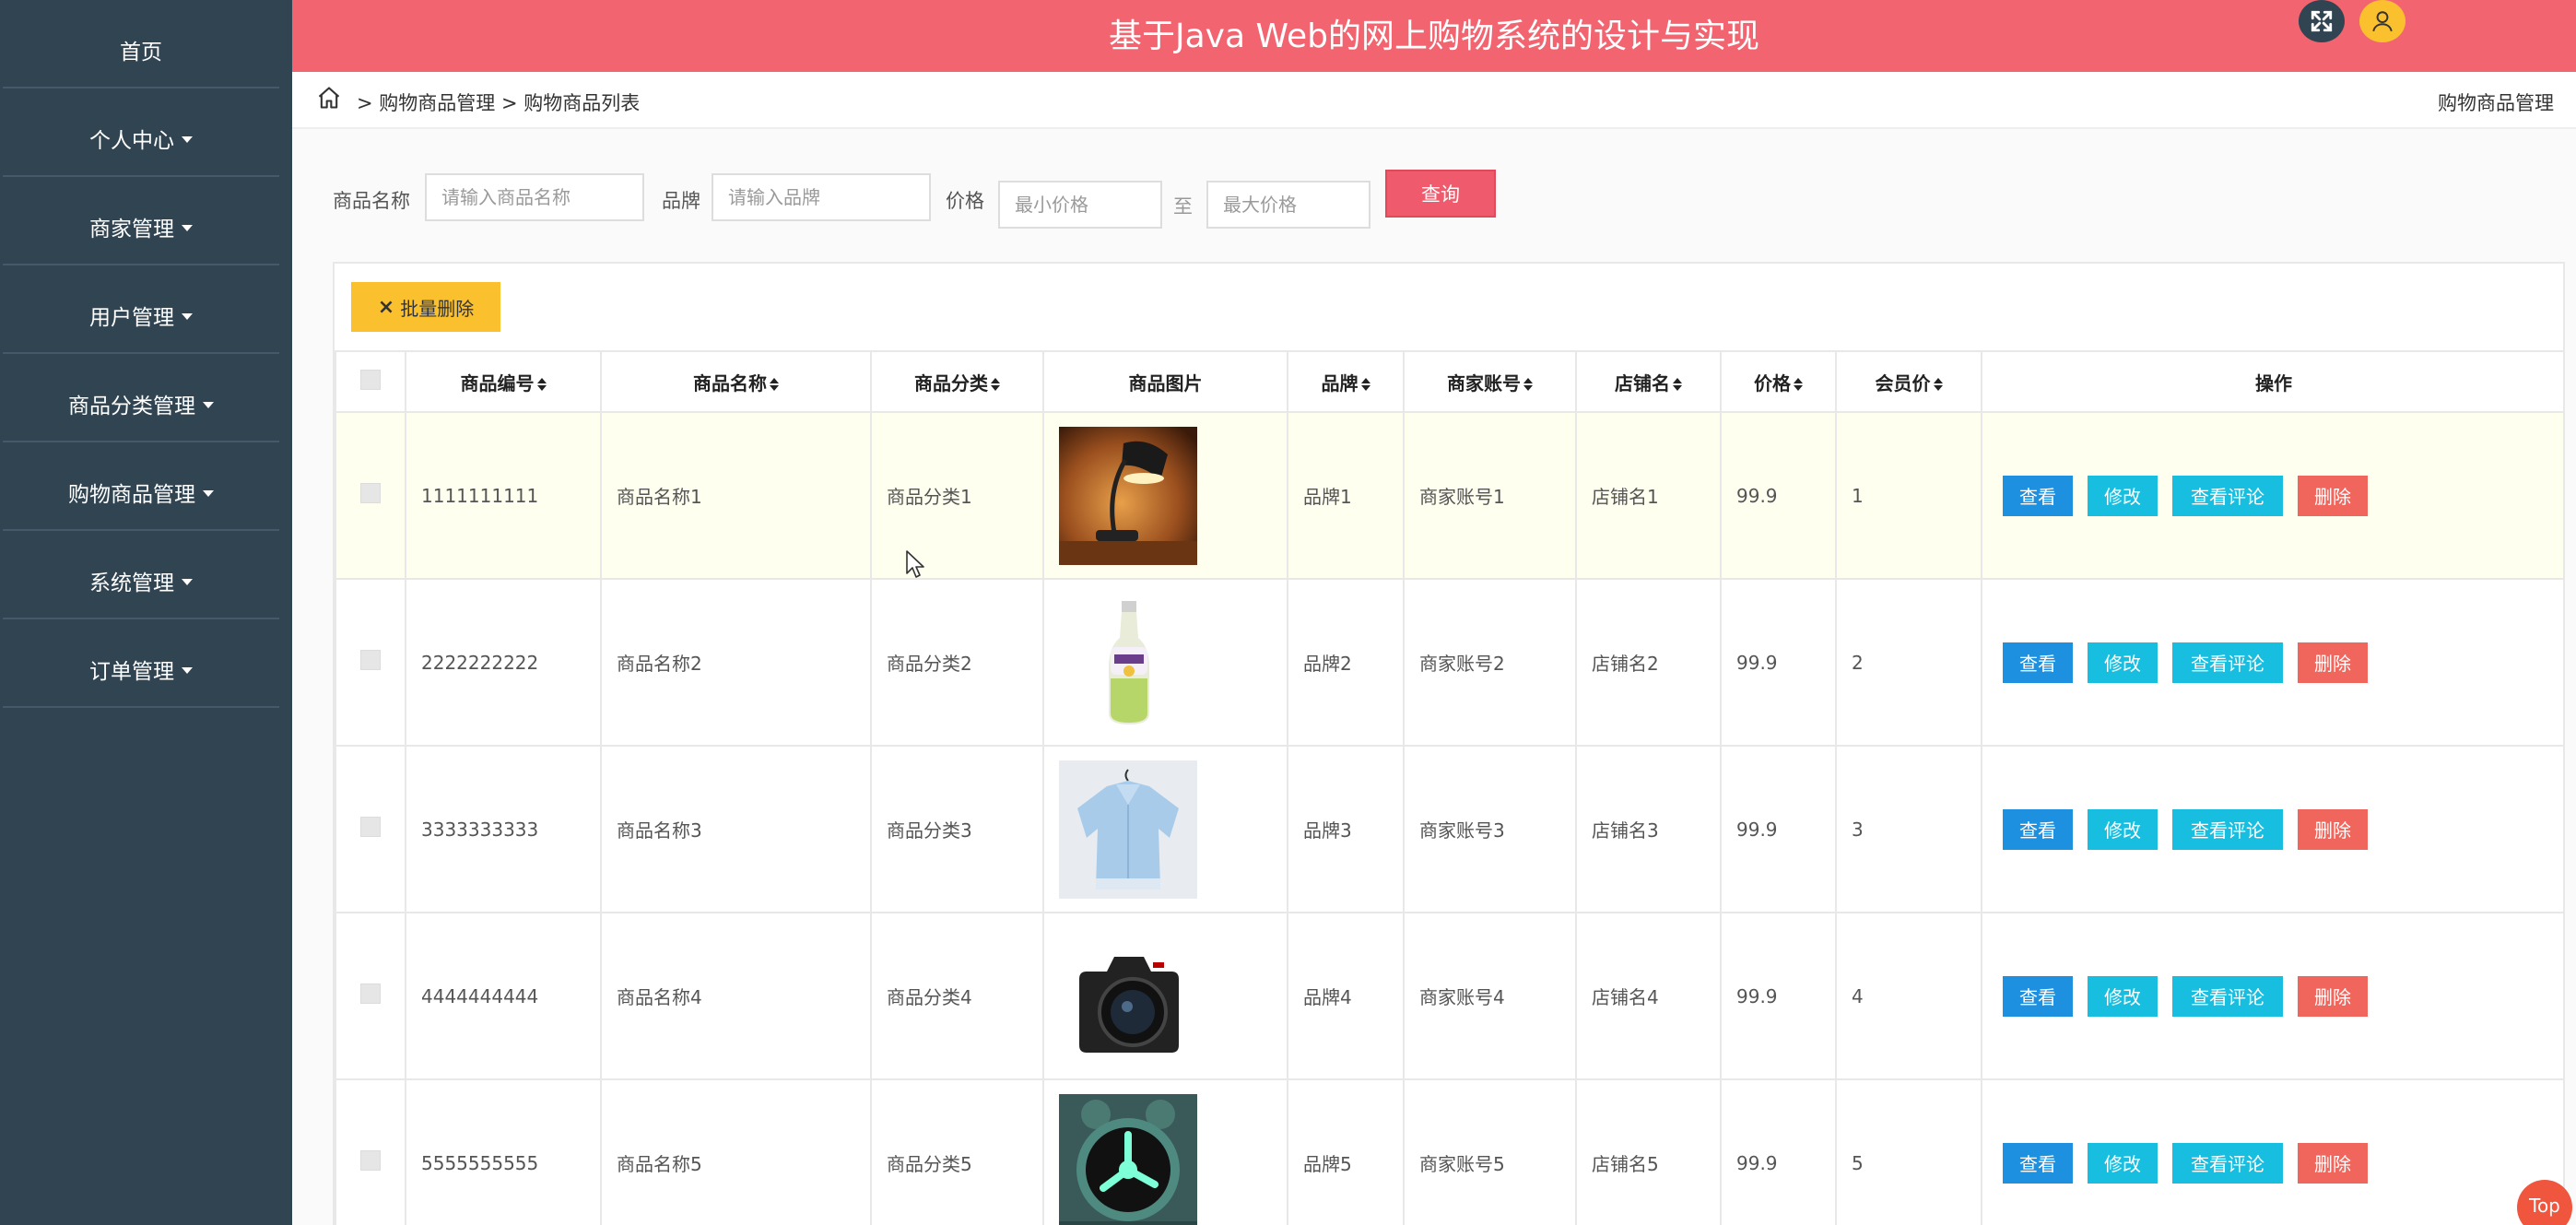 The image size is (2576, 1225). What do you see at coordinates (131, 406) in the screenshot?
I see `sidebar-item-label: 商品分类管理` at bounding box center [131, 406].